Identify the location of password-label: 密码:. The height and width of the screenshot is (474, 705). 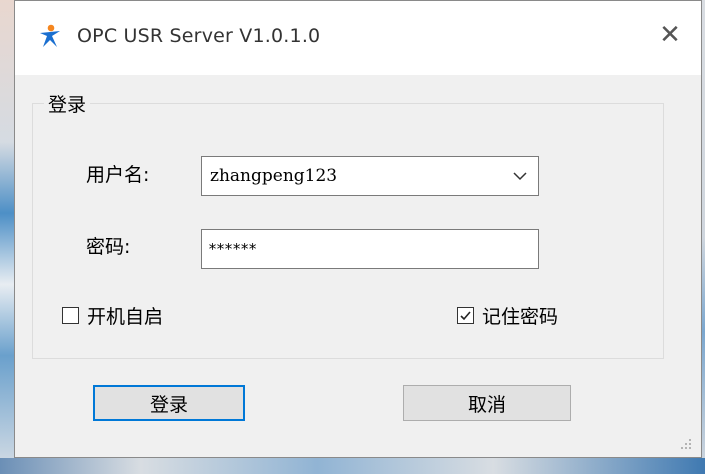
(108, 247).